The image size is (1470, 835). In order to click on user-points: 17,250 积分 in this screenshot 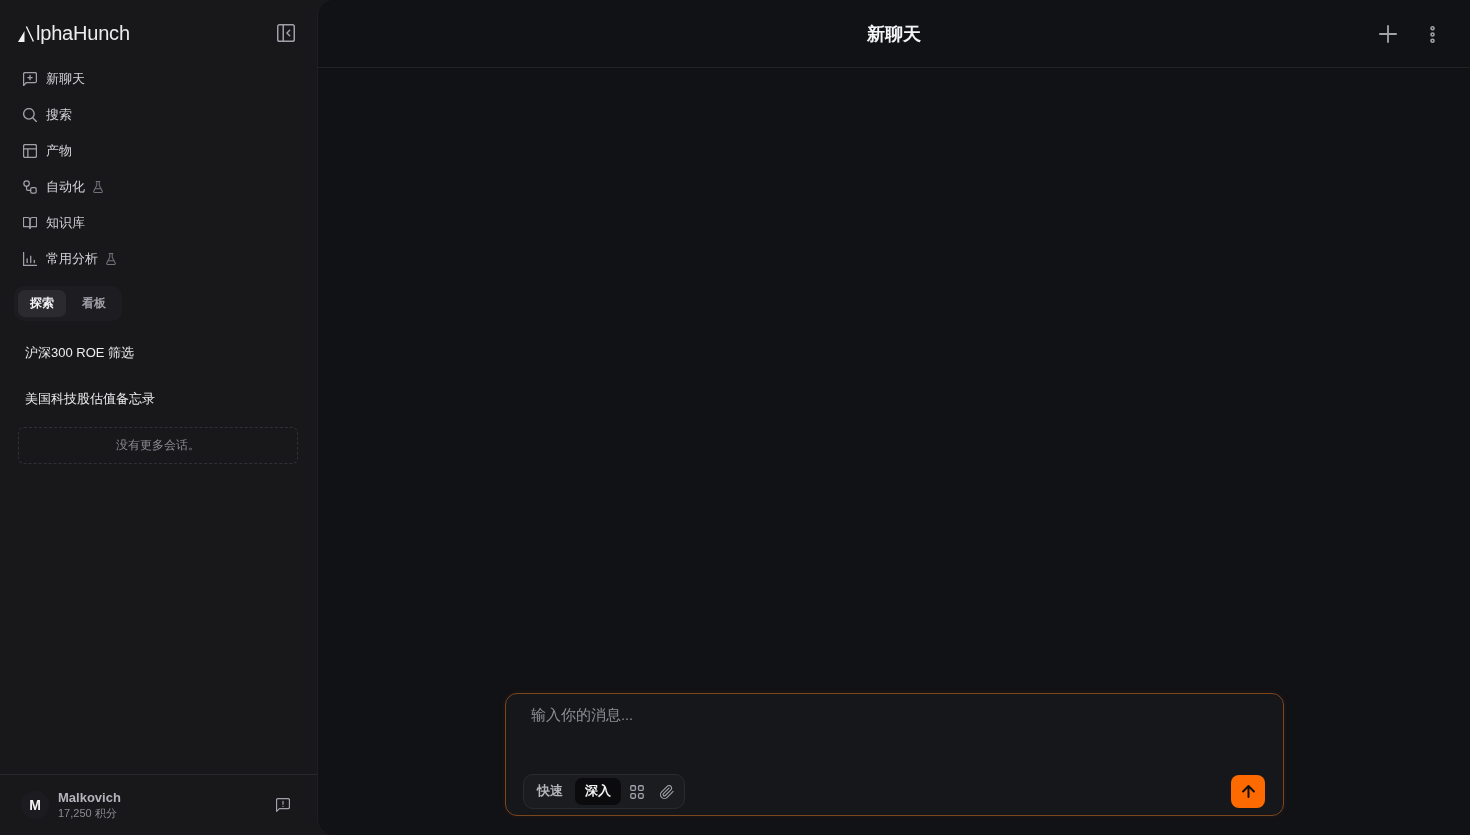, I will do `click(87, 813)`.